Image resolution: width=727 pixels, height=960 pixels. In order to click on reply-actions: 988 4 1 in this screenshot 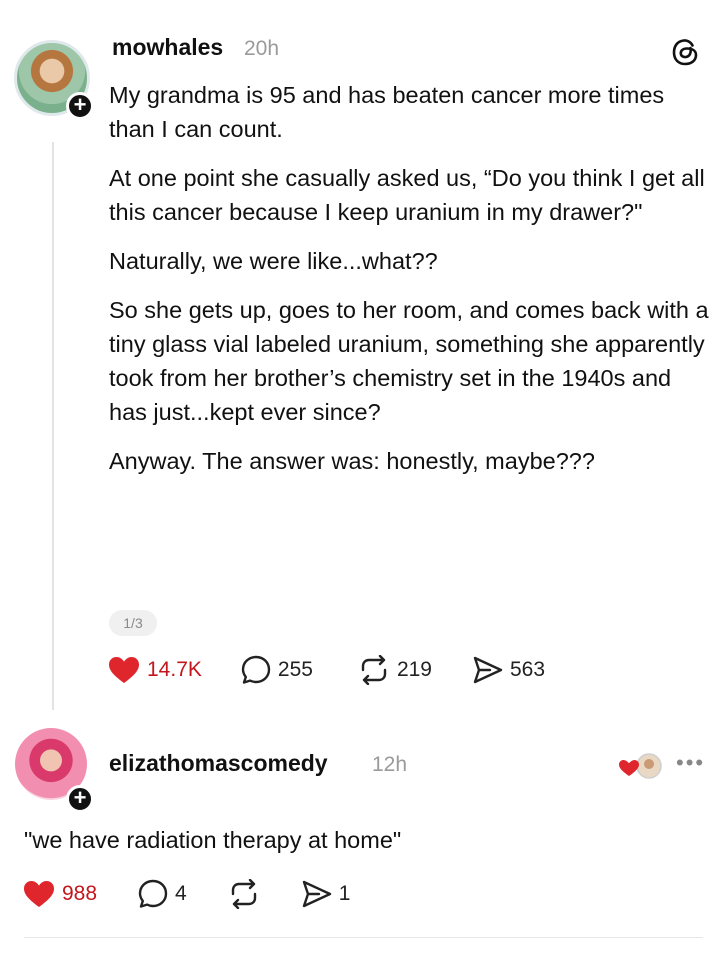, I will do `click(186, 894)`.